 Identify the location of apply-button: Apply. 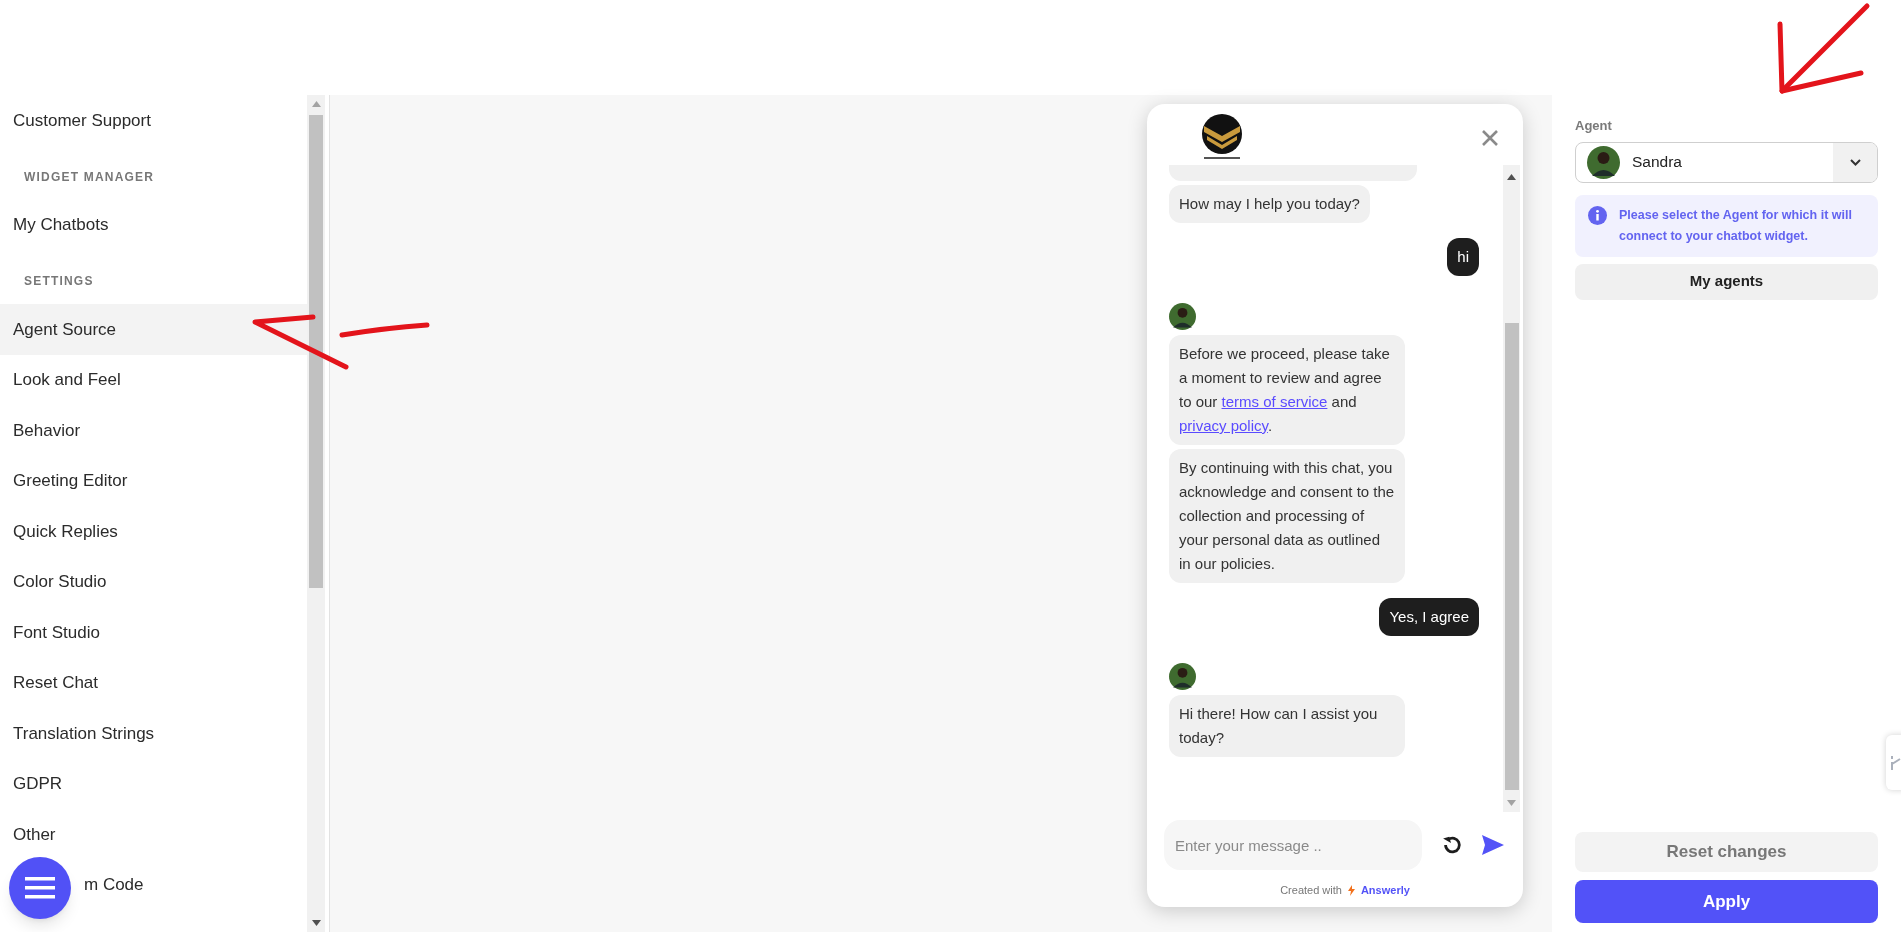
(1726, 901).